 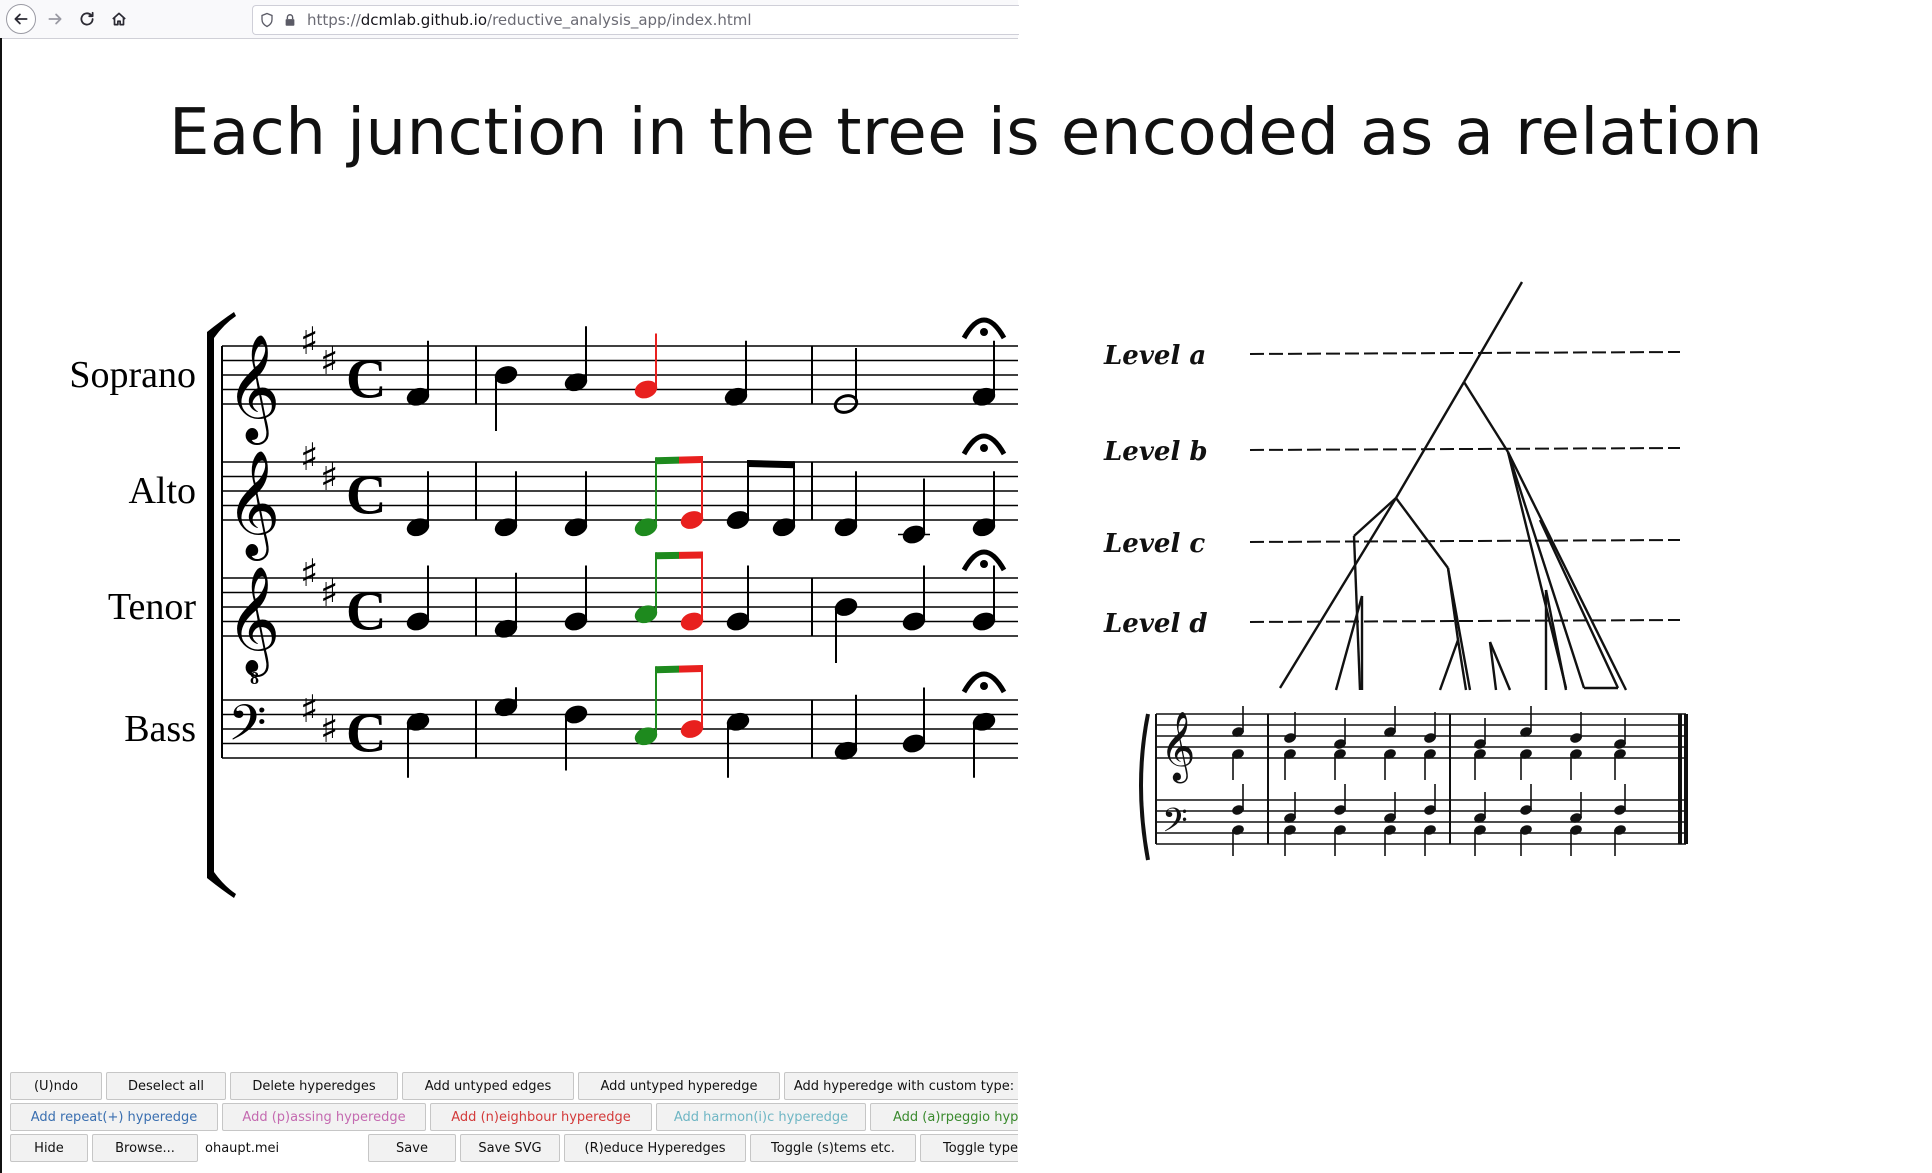 I want to click on add-harmonic-hyperedge-button: Add harmon(i)c hyperedge, so click(x=761, y=1117).